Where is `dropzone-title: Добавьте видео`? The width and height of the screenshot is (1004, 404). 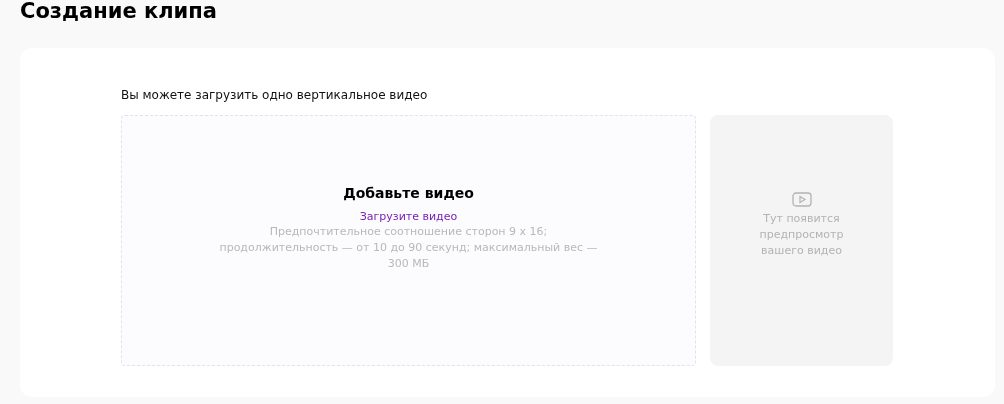
dropzone-title: Добавьте видео is located at coordinates (408, 193).